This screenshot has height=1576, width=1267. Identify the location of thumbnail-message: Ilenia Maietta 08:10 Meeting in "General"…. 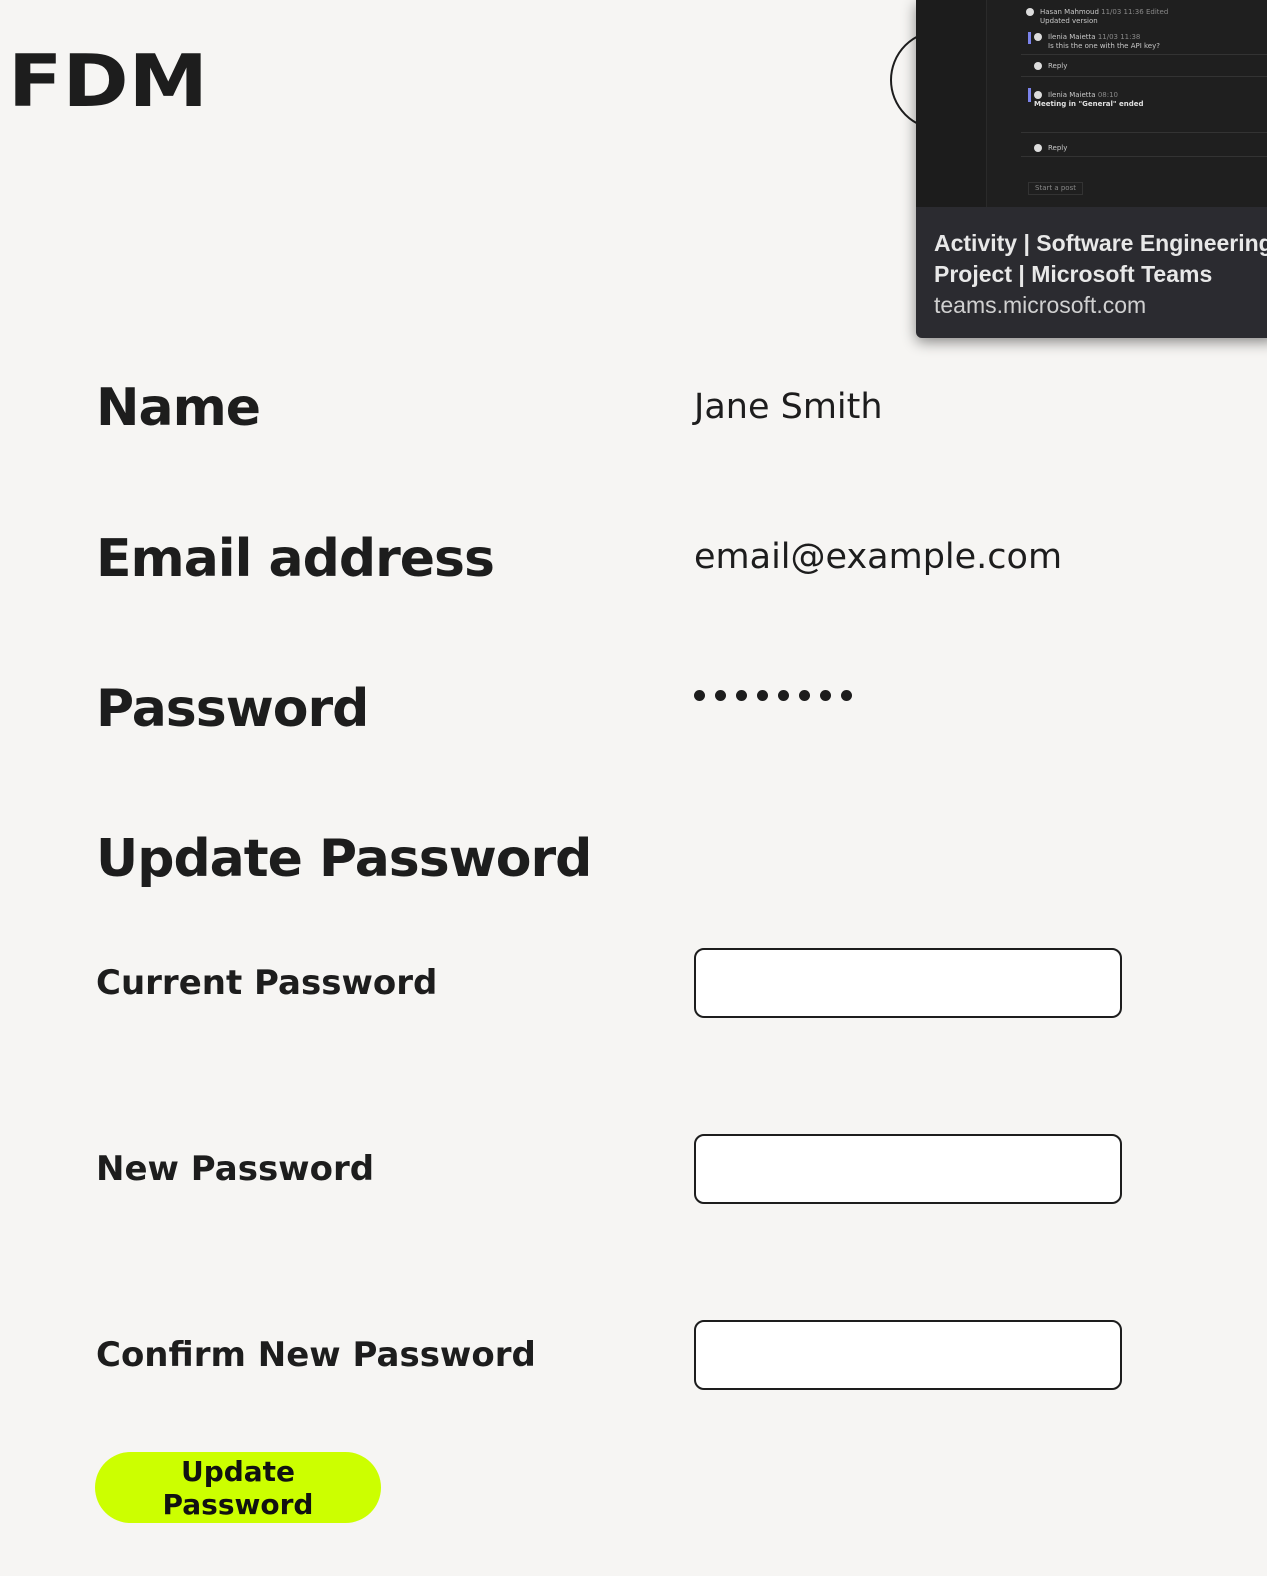
(1089, 100).